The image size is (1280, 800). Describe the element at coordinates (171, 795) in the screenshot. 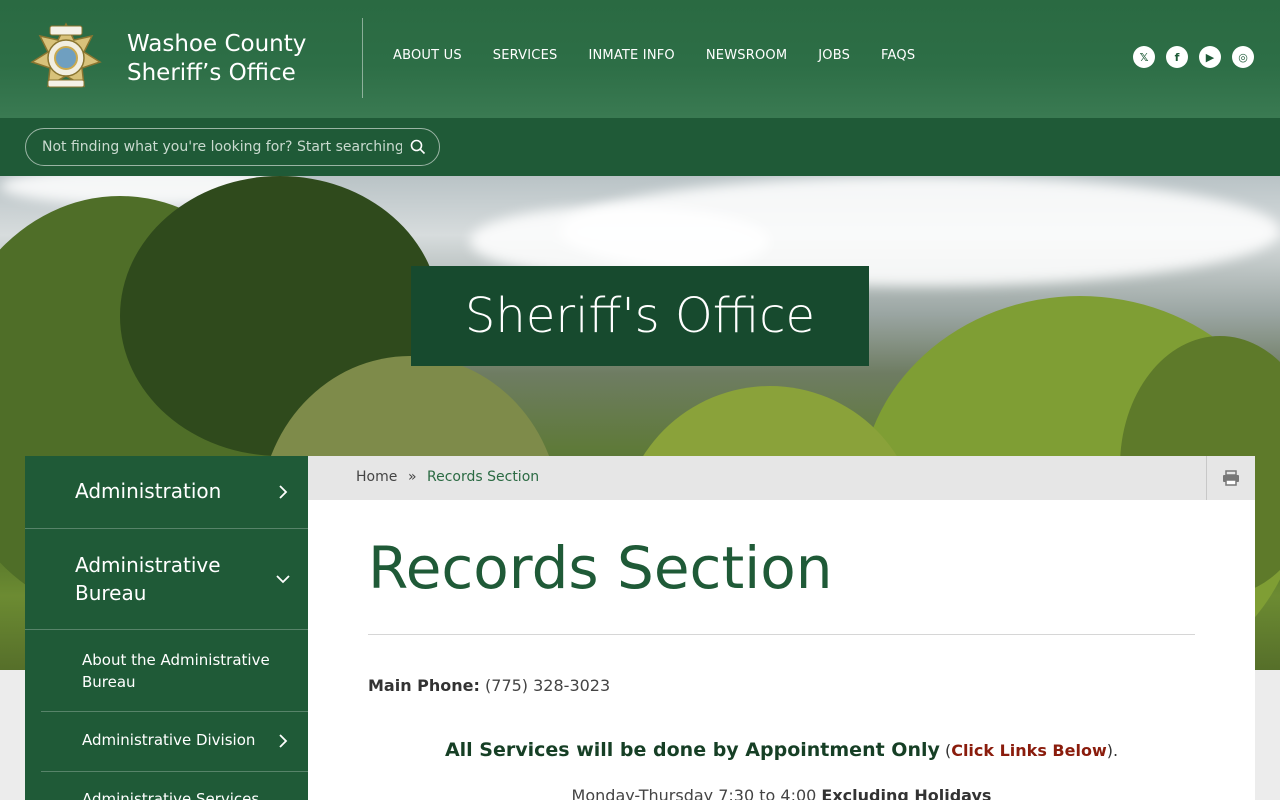

I see `sidebar-subitem-label: Administrative Services` at that location.